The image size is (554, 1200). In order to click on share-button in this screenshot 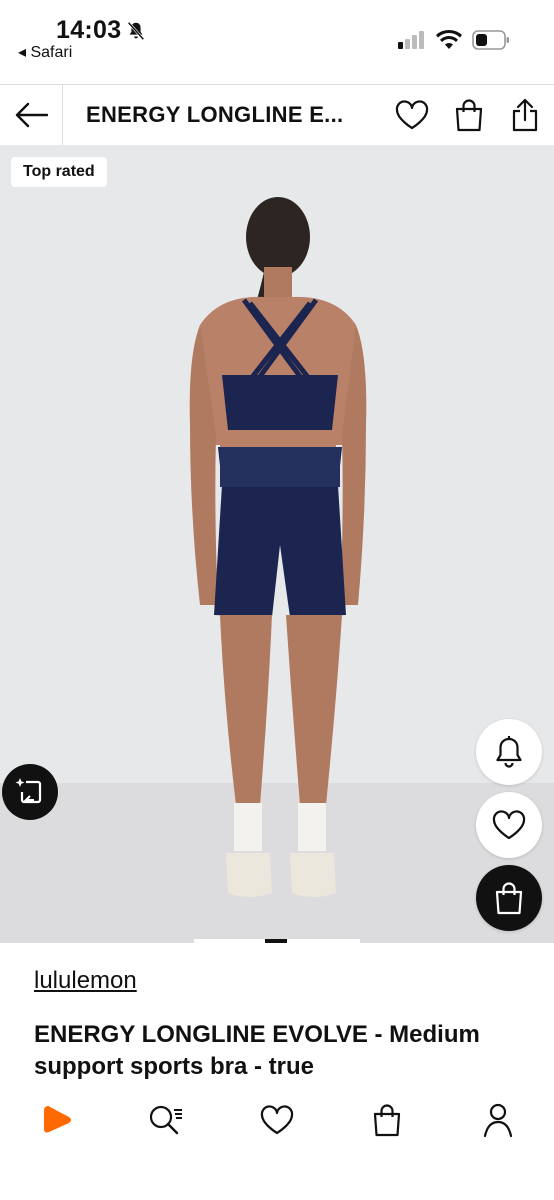, I will do `click(525, 115)`.